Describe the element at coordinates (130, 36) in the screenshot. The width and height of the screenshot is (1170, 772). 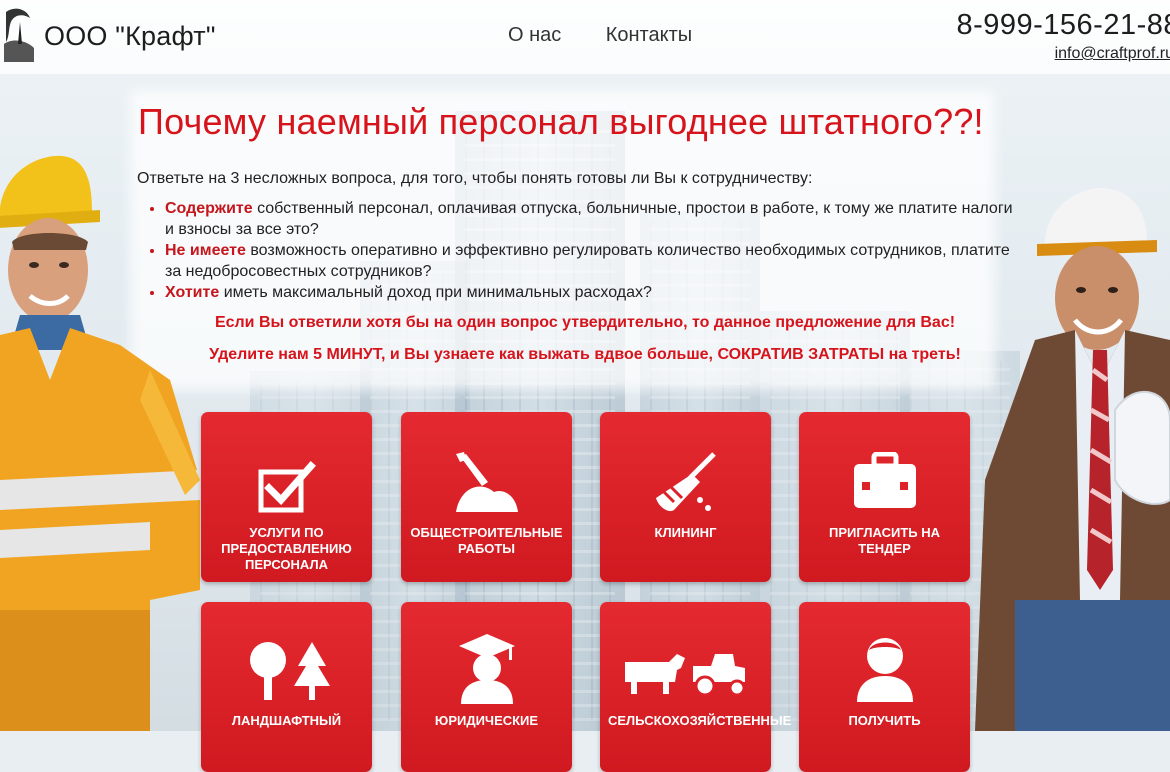
I see `brand-name: ООО "Крафт"` at that location.